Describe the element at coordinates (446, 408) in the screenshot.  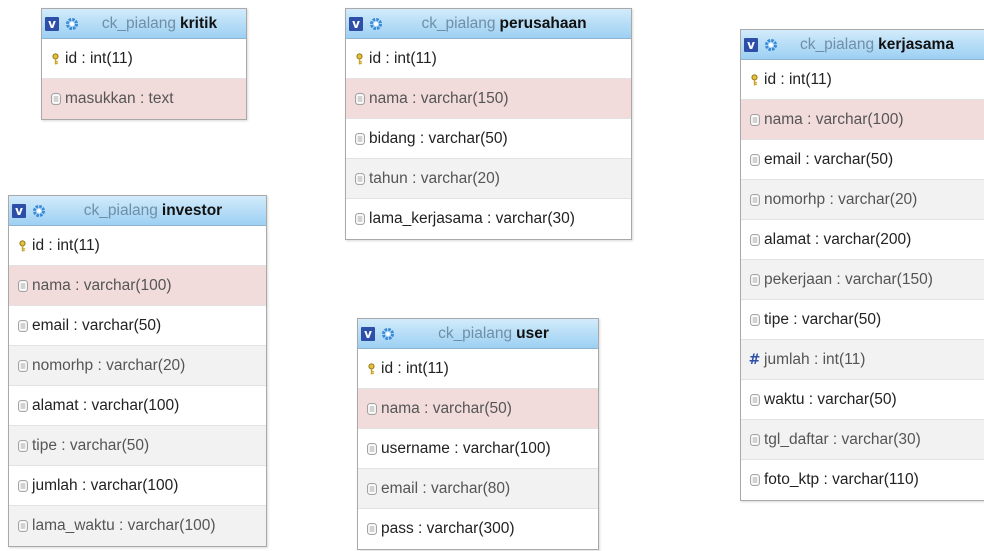
I see `column-label: nama : varchar(50)` at that location.